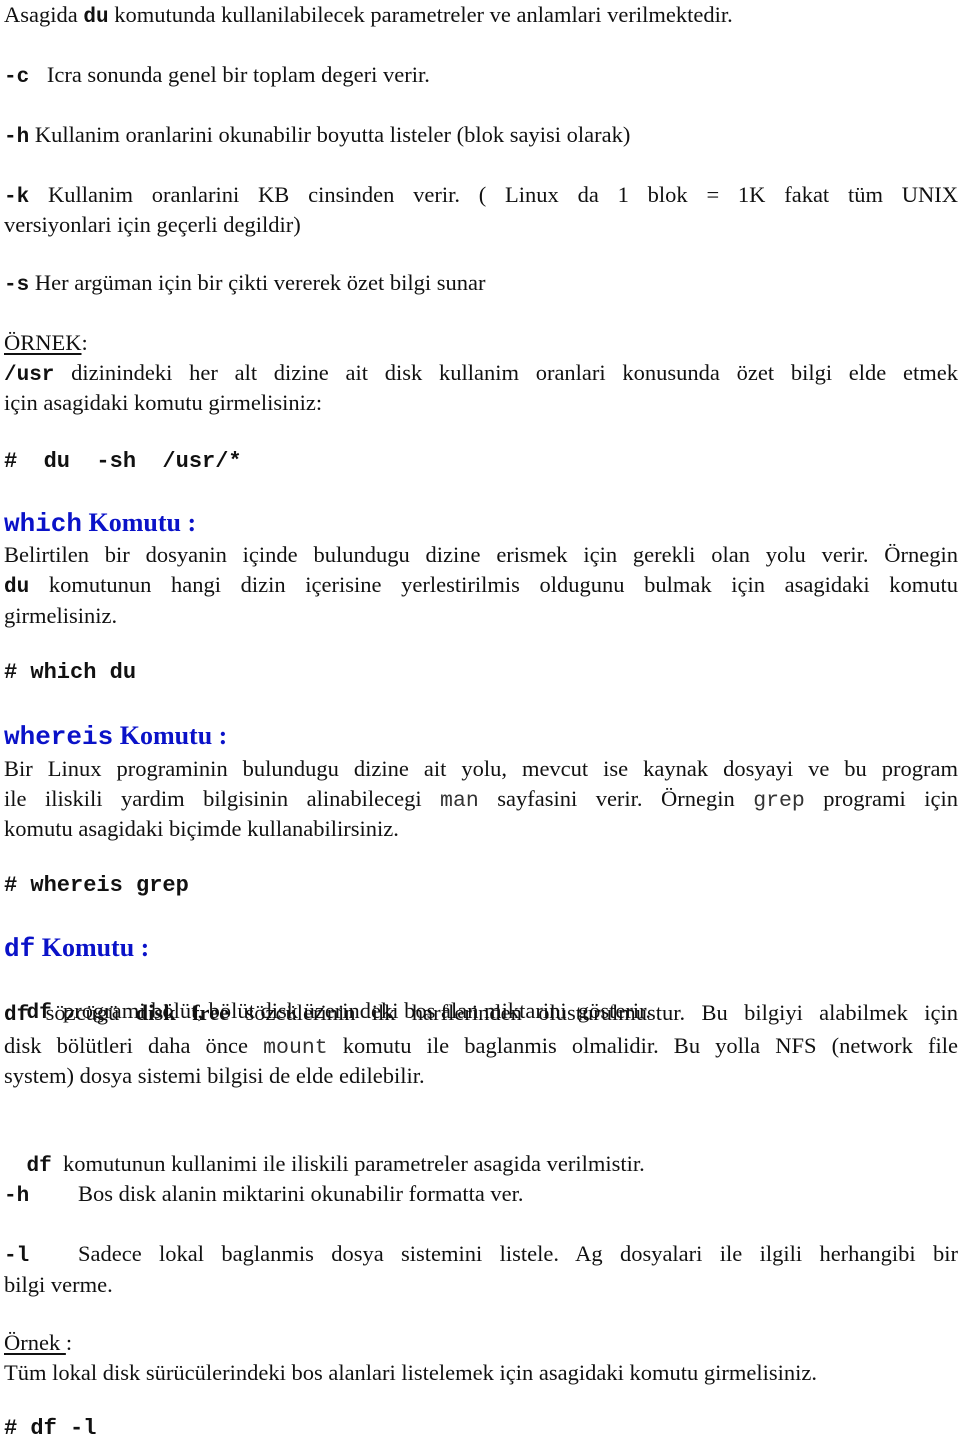 This screenshot has width=960, height=1444. I want to click on whereis-text: programi için, so click(881, 798).